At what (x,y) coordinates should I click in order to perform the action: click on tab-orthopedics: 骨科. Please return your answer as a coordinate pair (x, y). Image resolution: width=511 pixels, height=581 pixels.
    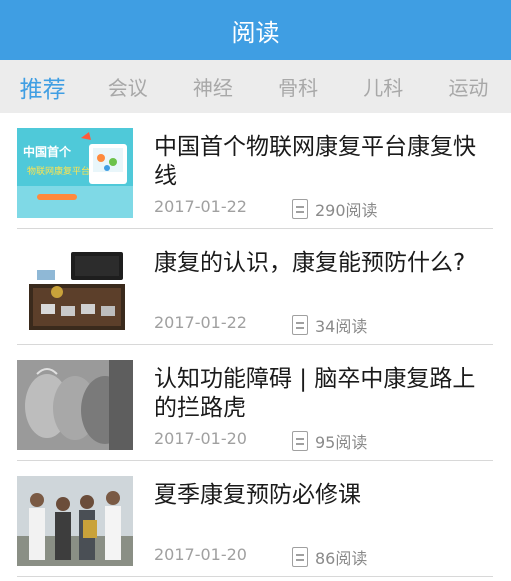
    Looking at the image, I should click on (298, 86).